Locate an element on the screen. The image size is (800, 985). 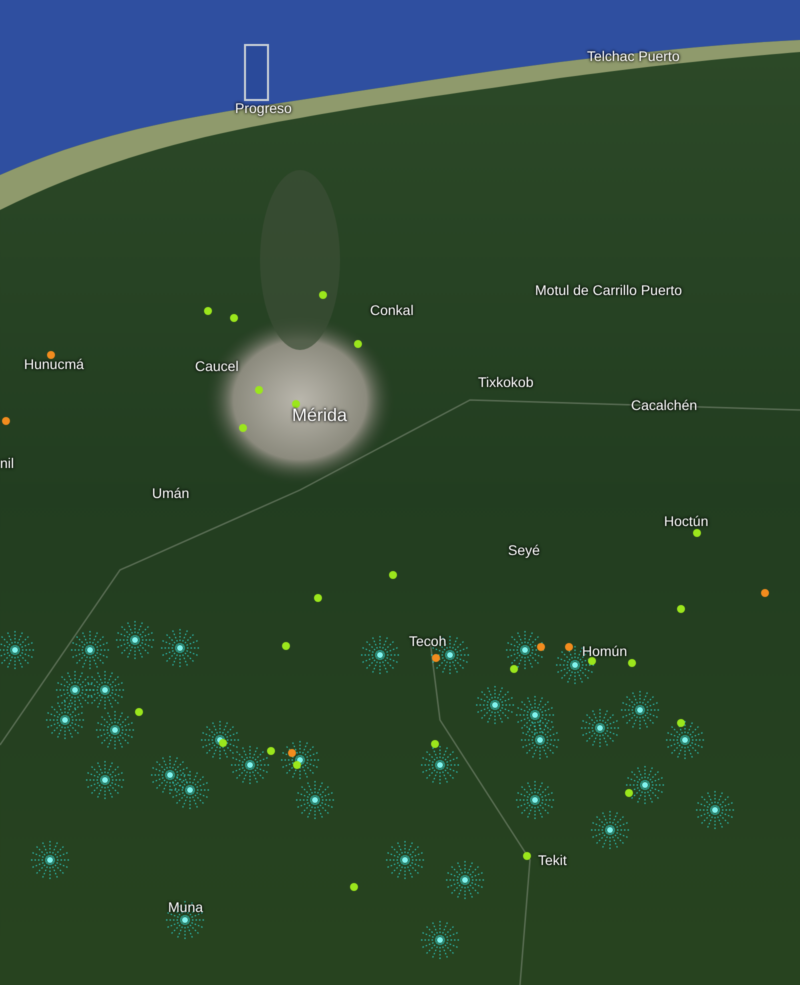
place-label: Seyé is located at coordinates (524, 550).